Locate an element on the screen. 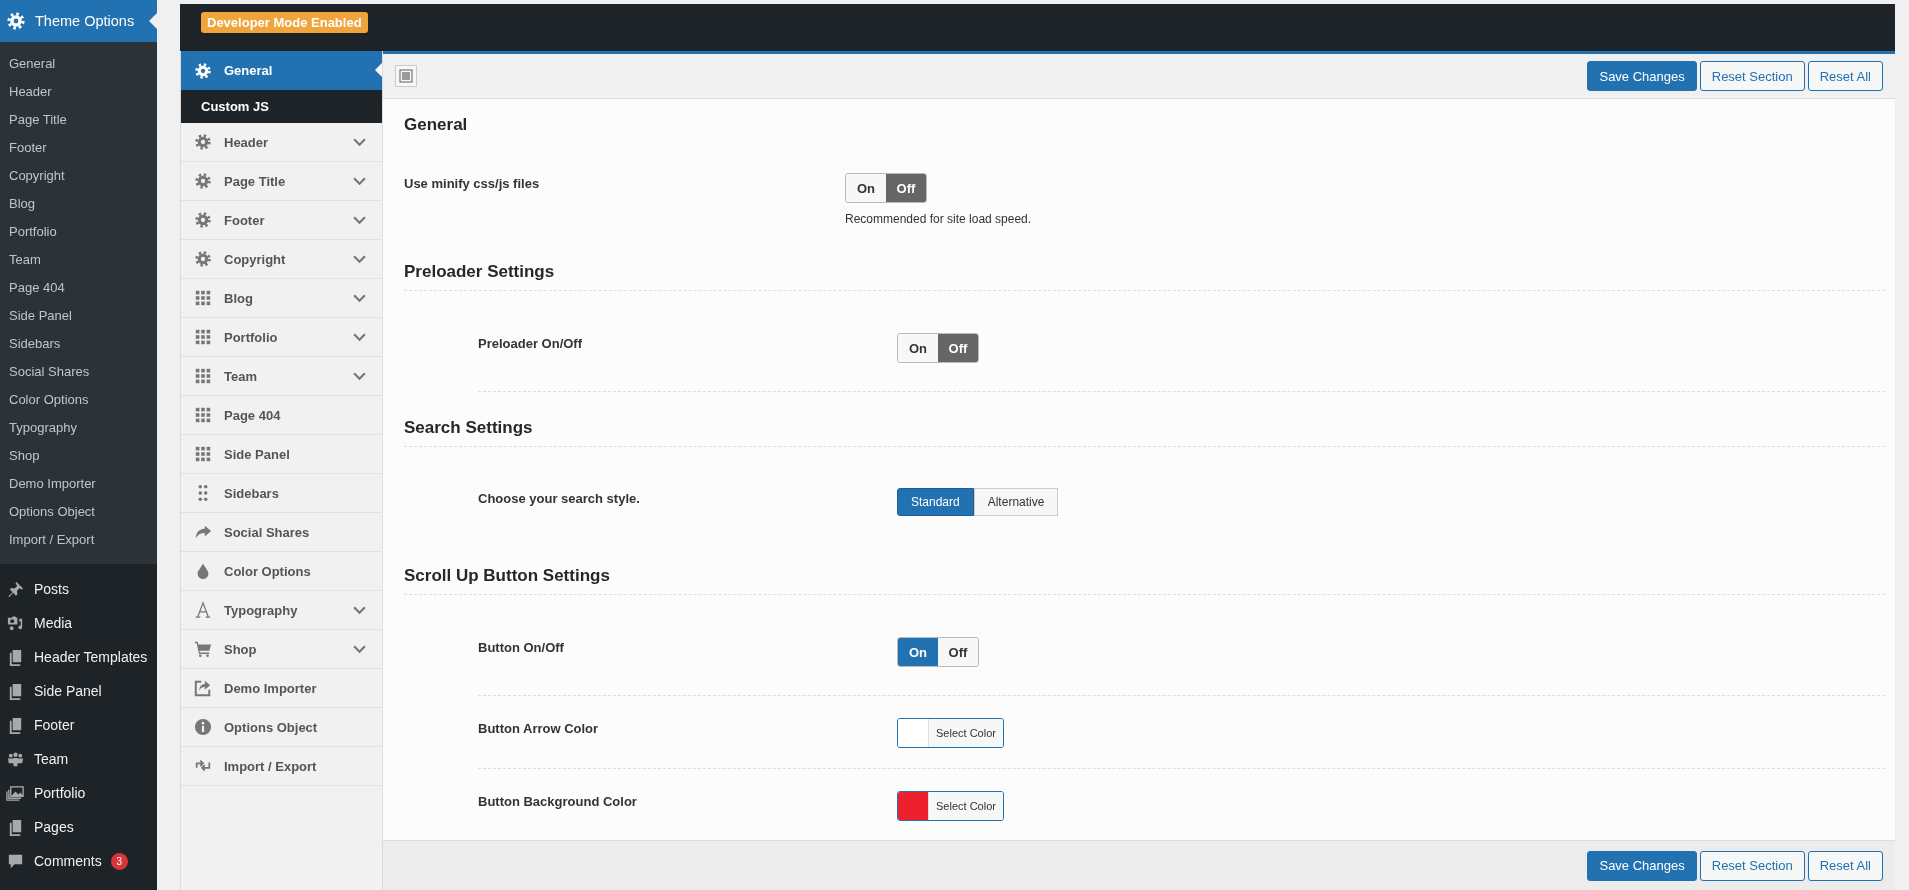  field-label: Button Background Color is located at coordinates (558, 801).